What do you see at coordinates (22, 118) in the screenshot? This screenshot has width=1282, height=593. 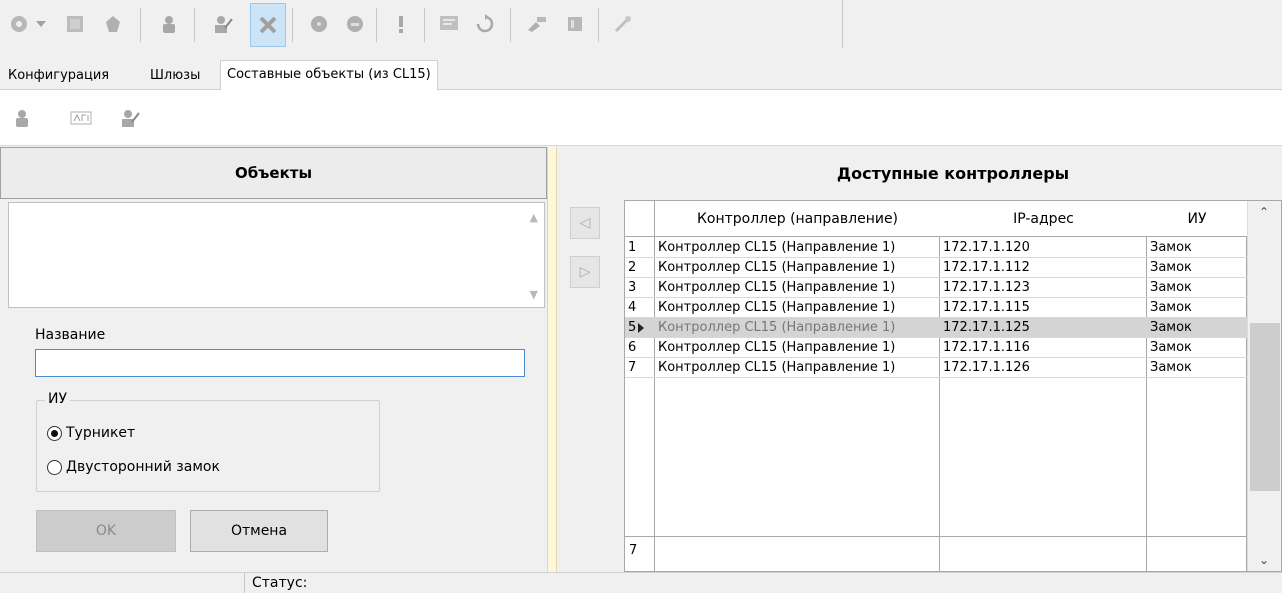 I see `add-person-icon` at bounding box center [22, 118].